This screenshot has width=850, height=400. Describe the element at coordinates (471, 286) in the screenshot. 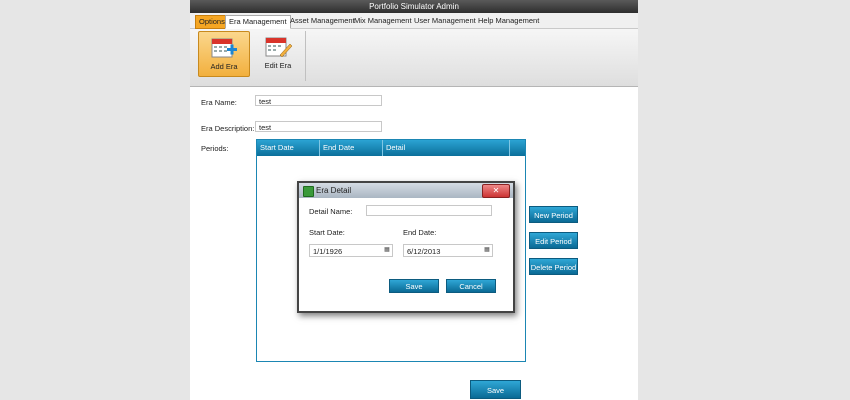

I see `dialog-cancel-button: Cancel` at that location.